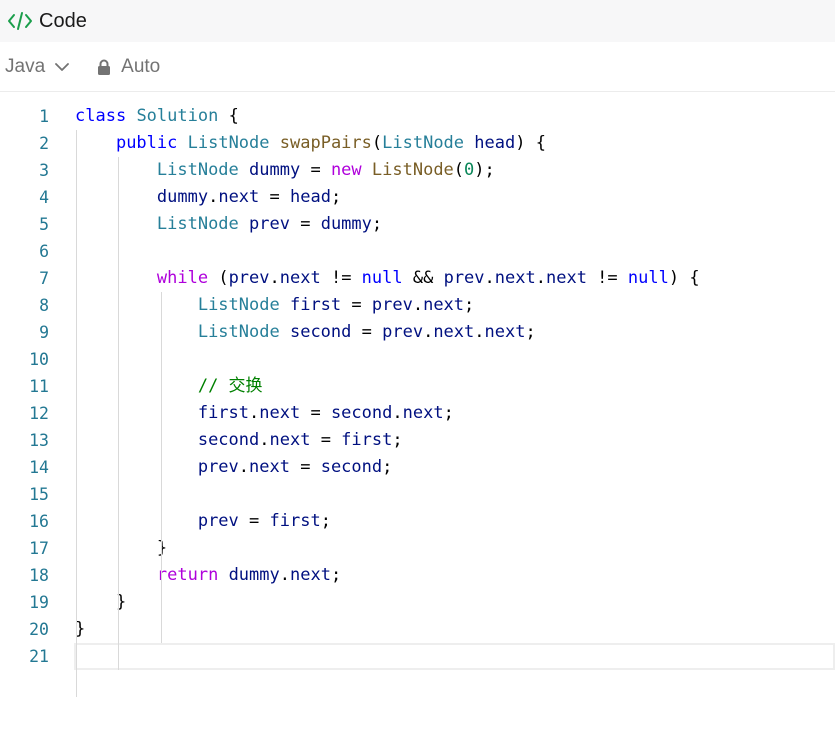 The height and width of the screenshot is (754, 835). I want to click on code-text: ListNode dummy = new ListNode(0);, so click(285, 170).